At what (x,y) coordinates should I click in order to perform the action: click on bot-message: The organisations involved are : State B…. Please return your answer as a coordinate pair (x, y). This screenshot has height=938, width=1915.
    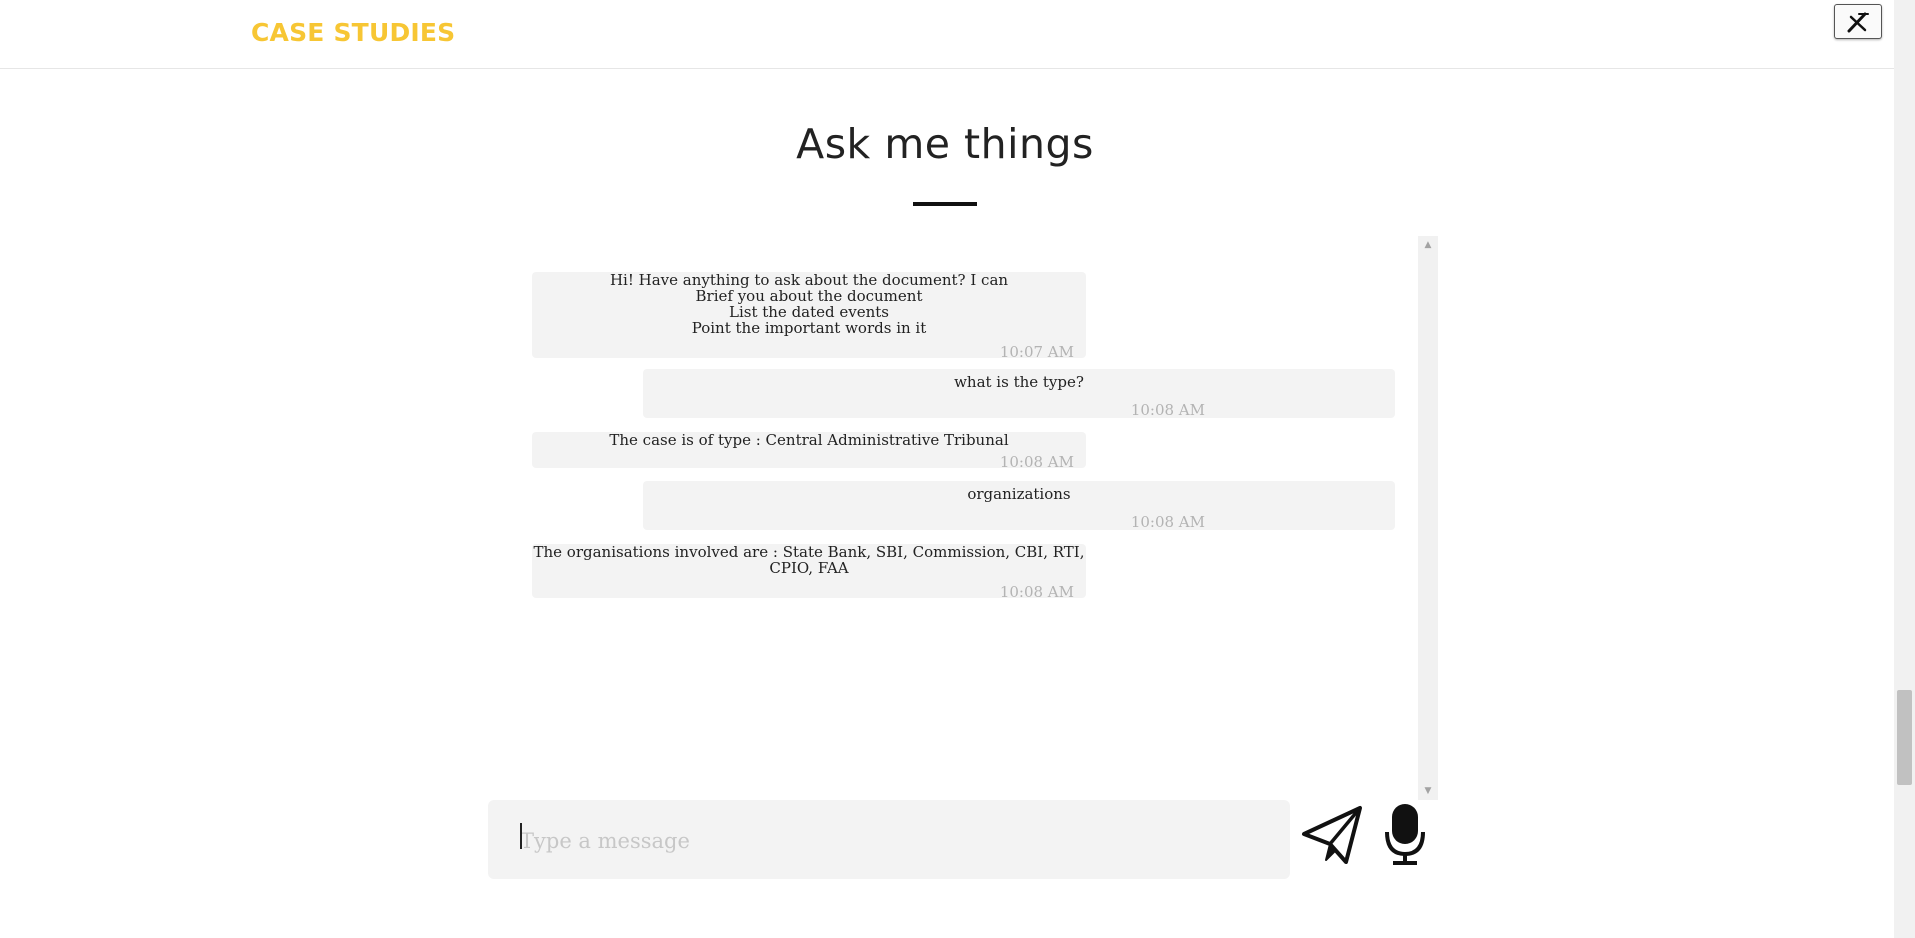
    Looking at the image, I should click on (809, 572).